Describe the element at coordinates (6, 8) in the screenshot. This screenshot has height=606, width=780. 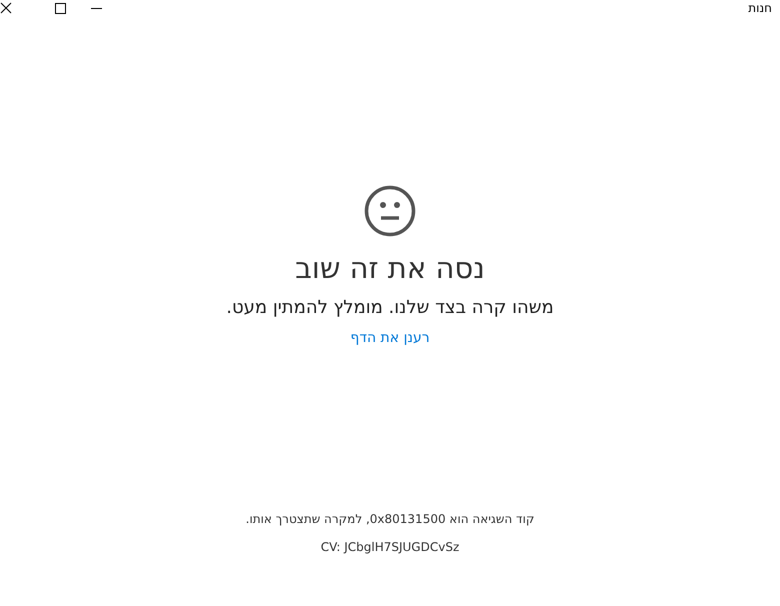
I see `close-icon` at that location.